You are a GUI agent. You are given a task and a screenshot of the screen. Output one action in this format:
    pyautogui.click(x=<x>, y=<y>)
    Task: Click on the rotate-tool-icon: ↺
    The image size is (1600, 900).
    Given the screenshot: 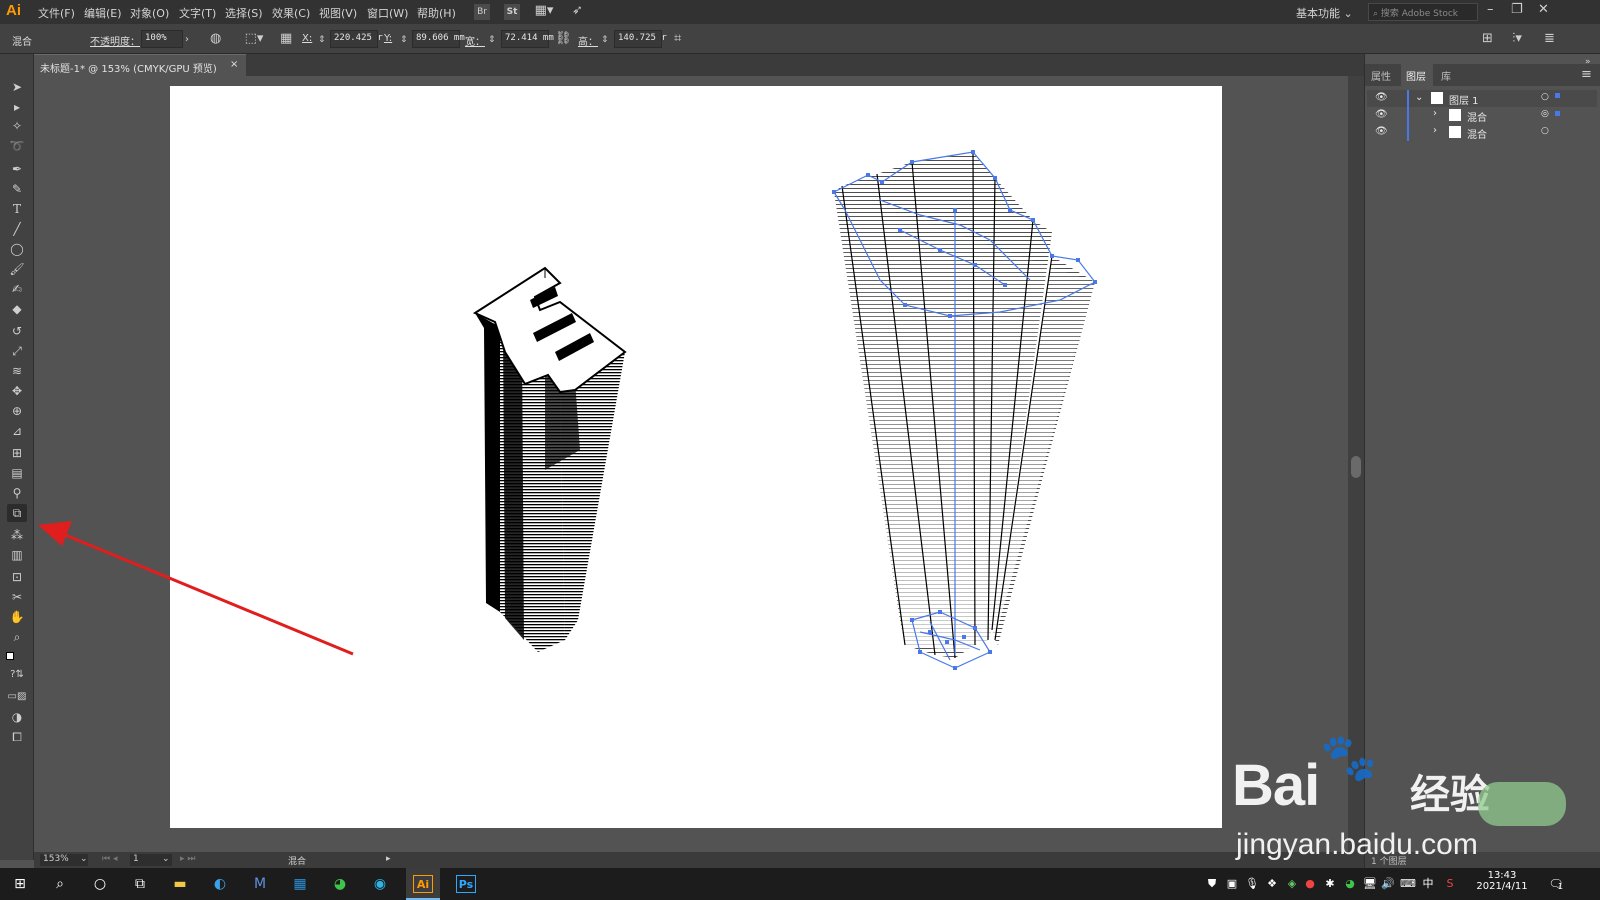 What is the action you would take?
    pyautogui.click(x=17, y=331)
    